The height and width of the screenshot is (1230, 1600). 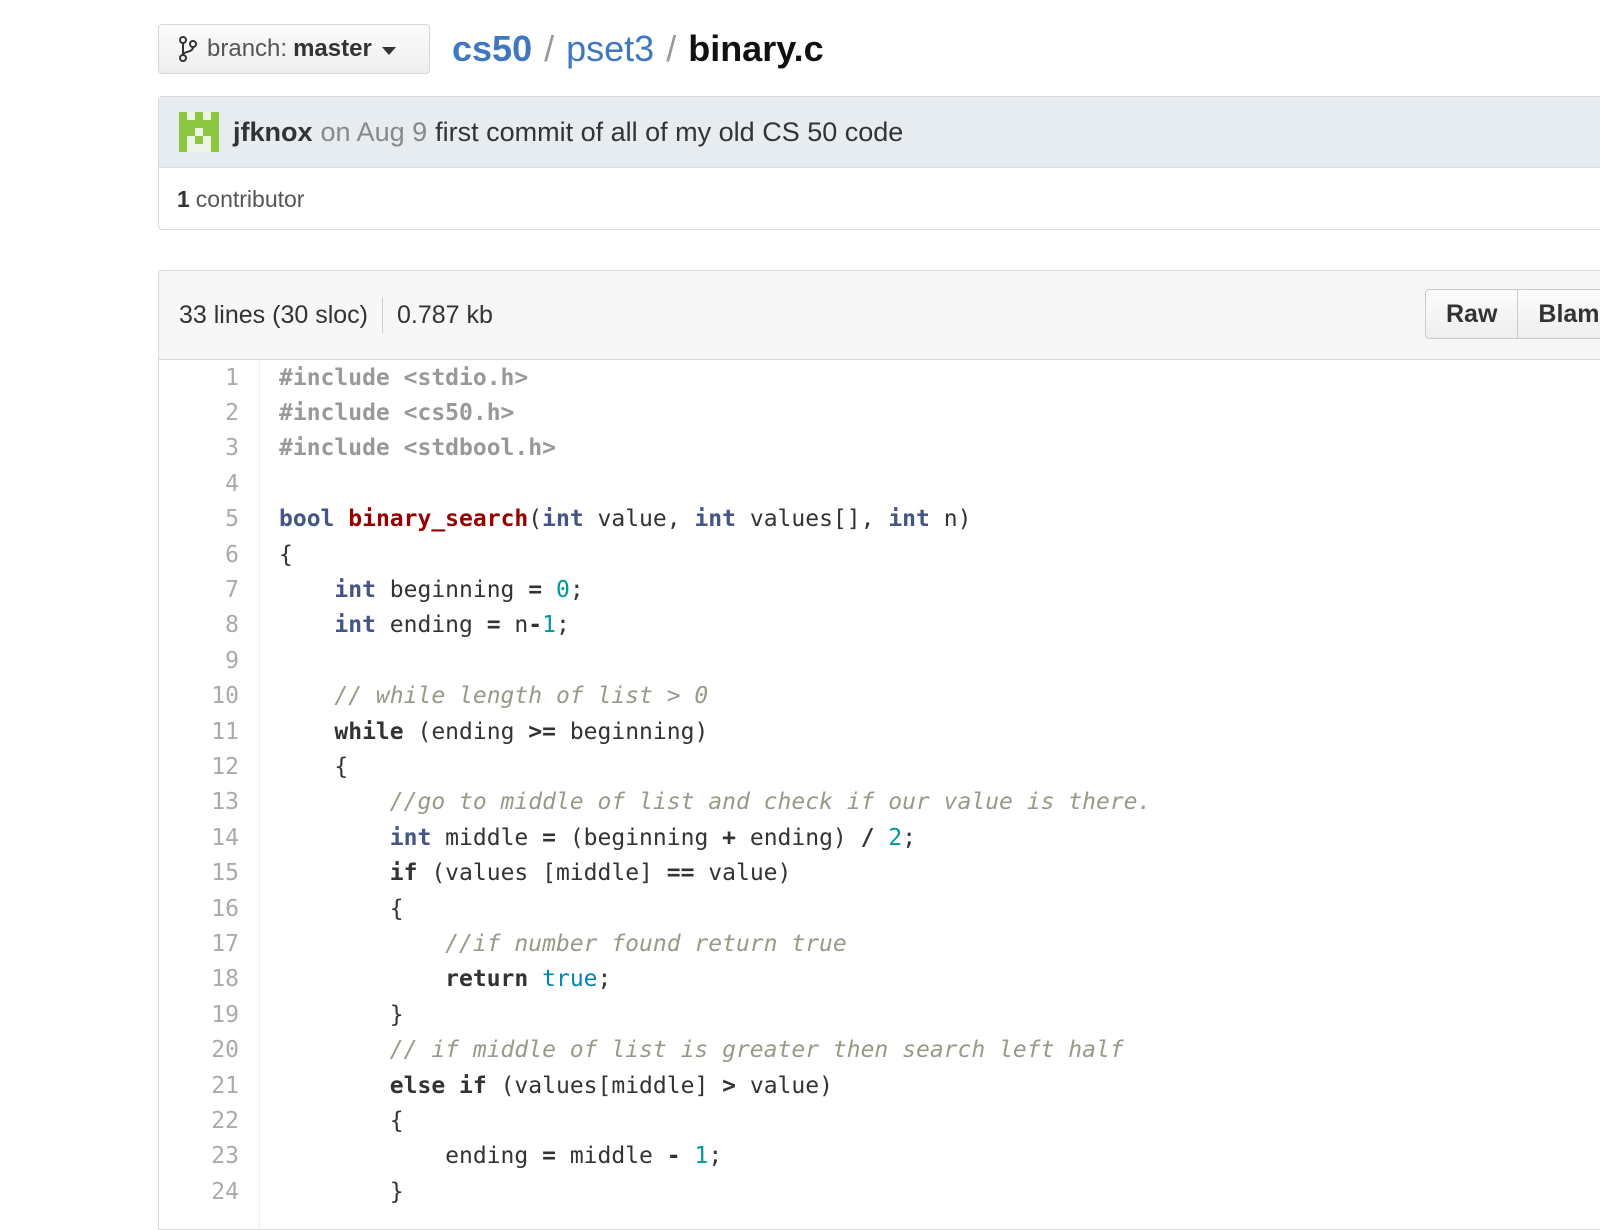 I want to click on commit-message-link: first commit of all of my old CS 50 code, so click(x=669, y=132).